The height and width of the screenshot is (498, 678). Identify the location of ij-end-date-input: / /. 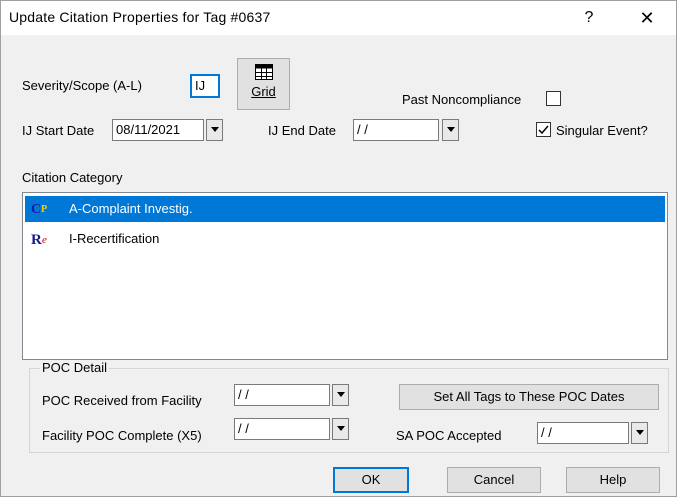
(396, 130).